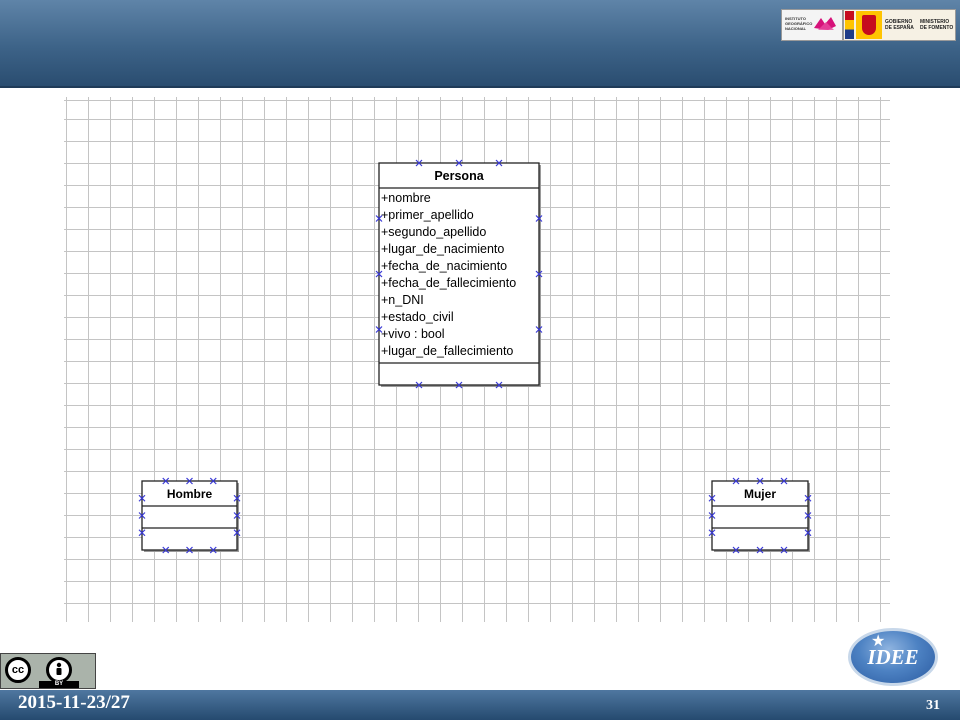 The width and height of the screenshot is (960, 720). What do you see at coordinates (433, 232) in the screenshot?
I see `class-attribute: +segundo_apellido` at bounding box center [433, 232].